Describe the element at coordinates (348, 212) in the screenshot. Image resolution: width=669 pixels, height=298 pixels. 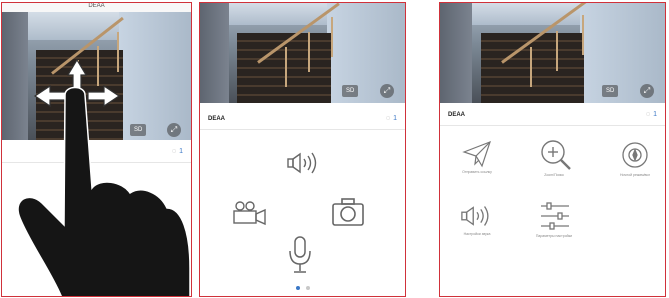
I see `camera-icon` at that location.